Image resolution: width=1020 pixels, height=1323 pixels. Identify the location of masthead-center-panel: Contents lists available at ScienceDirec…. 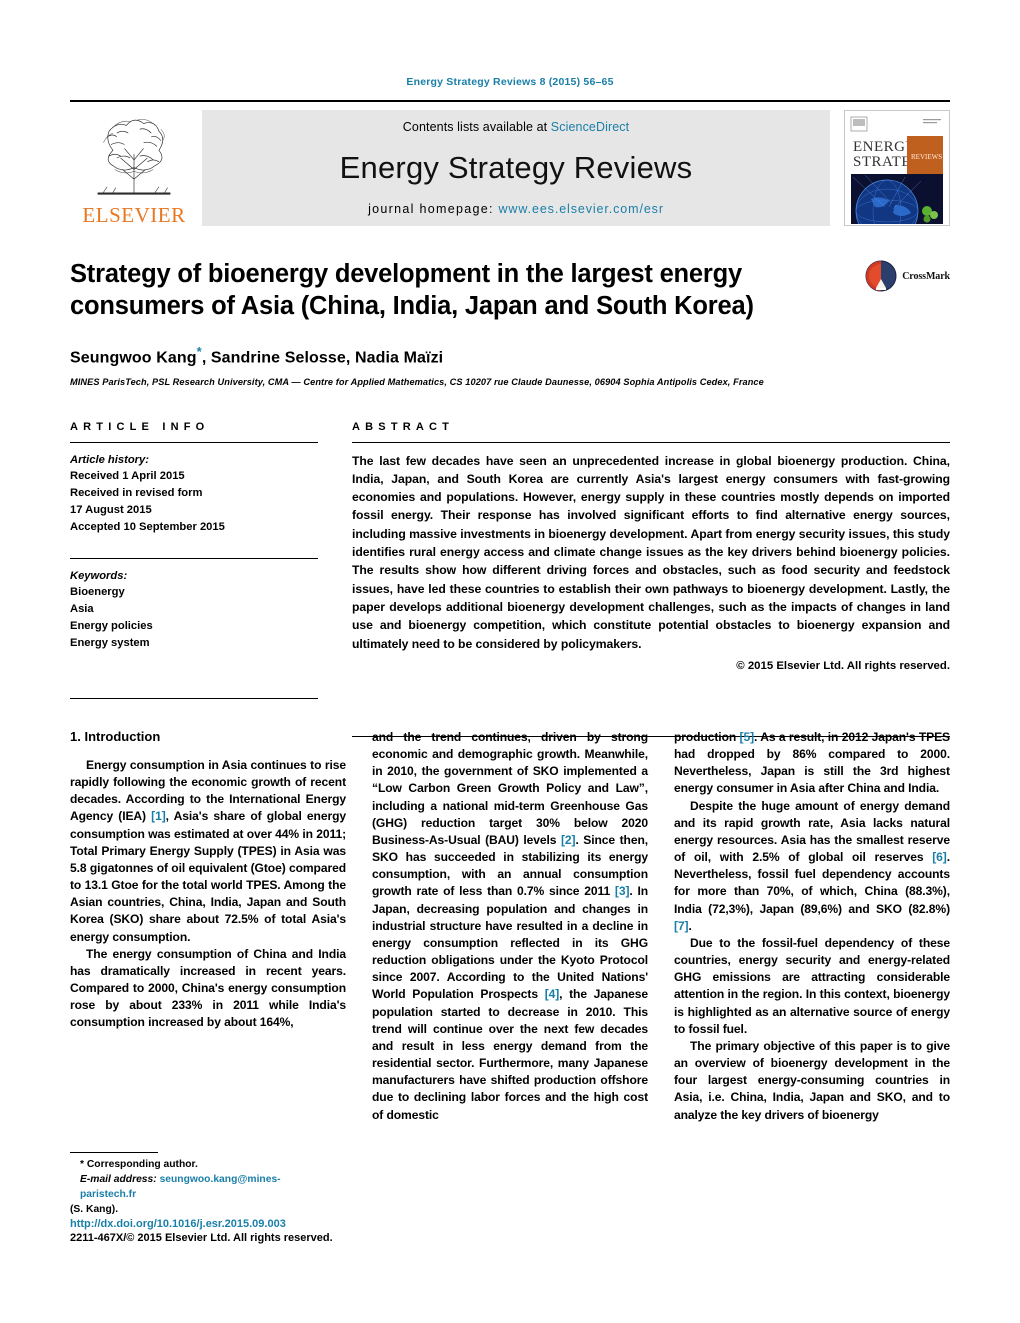
(516, 168).